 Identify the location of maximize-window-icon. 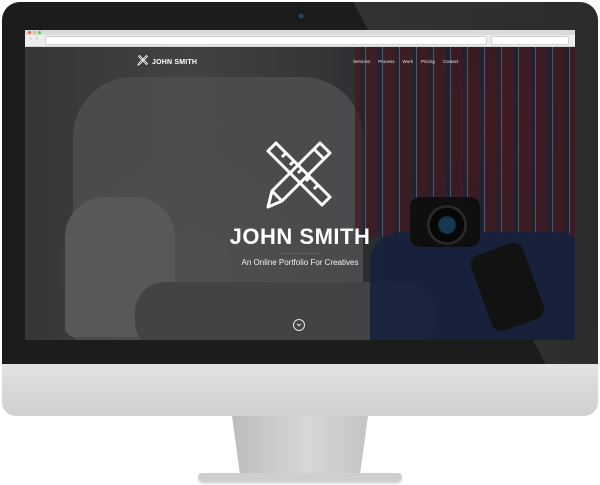
(39, 32).